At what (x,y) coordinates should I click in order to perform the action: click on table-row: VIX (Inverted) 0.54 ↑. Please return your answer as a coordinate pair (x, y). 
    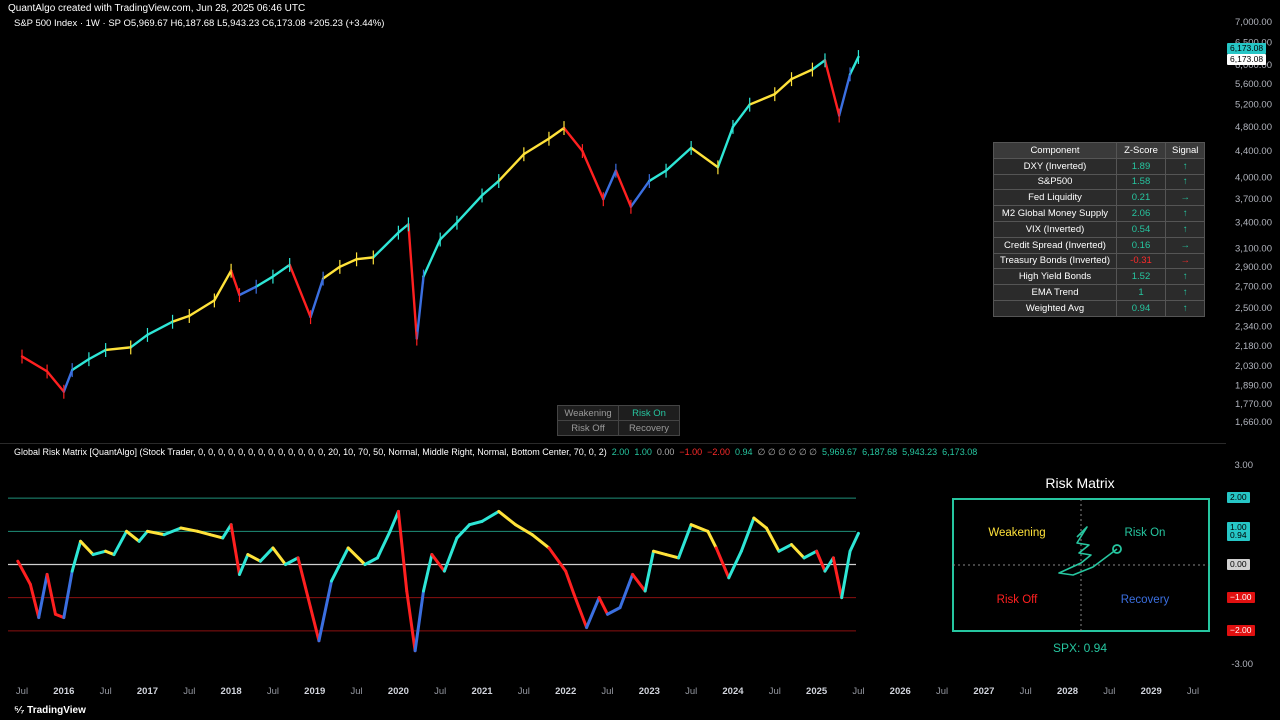
    Looking at the image, I should click on (1099, 229).